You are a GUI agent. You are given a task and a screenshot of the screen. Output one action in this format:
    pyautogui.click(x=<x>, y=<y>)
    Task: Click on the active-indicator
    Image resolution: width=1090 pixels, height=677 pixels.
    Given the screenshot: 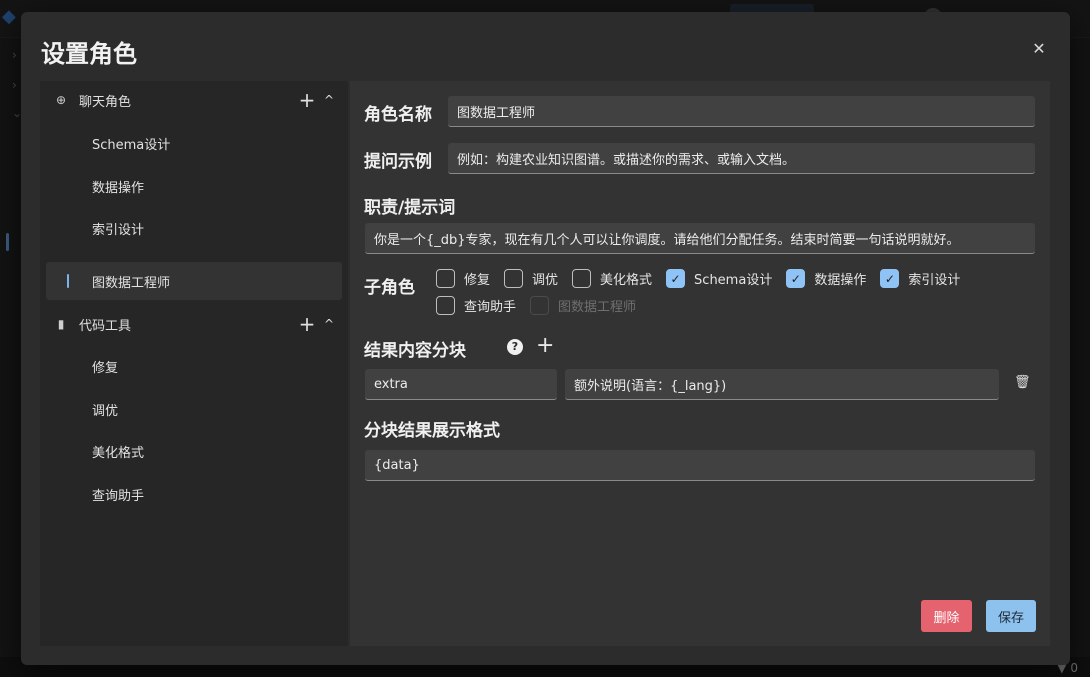 What is the action you would take?
    pyautogui.click(x=68, y=281)
    